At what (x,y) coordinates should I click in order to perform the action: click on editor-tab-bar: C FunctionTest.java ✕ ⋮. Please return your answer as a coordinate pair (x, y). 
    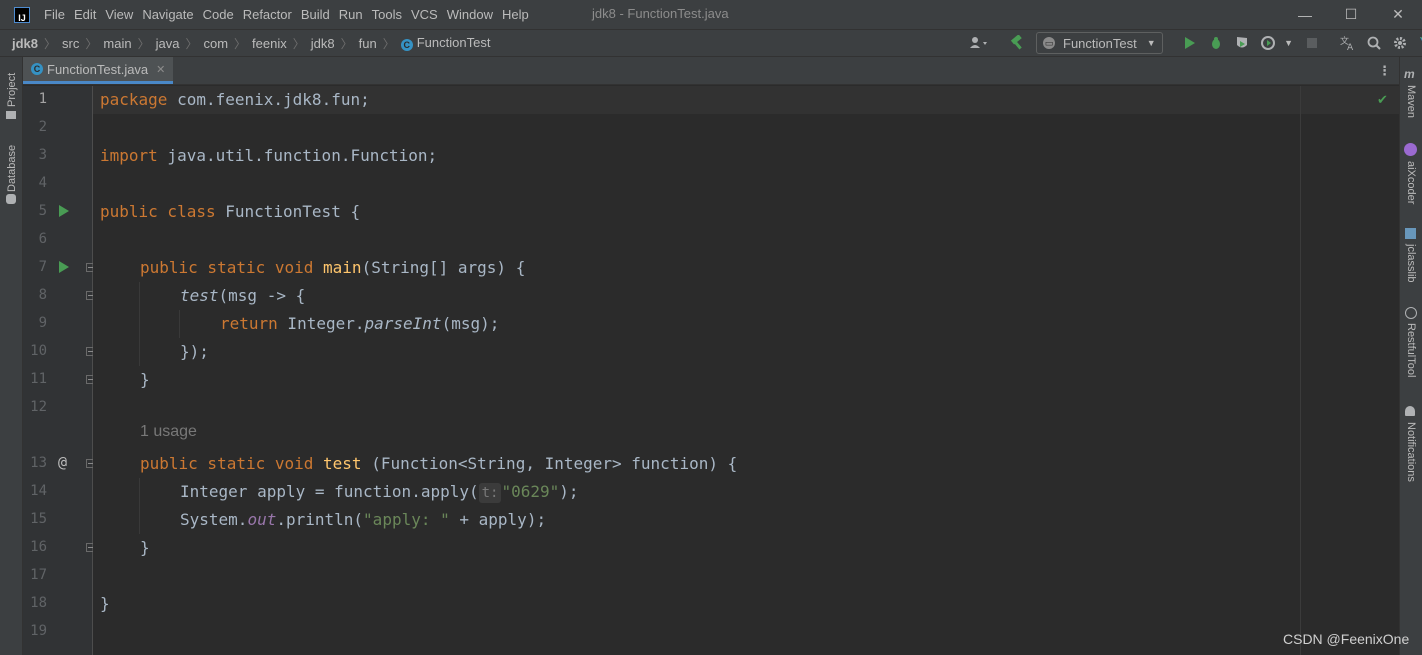
    Looking at the image, I should click on (711, 71).